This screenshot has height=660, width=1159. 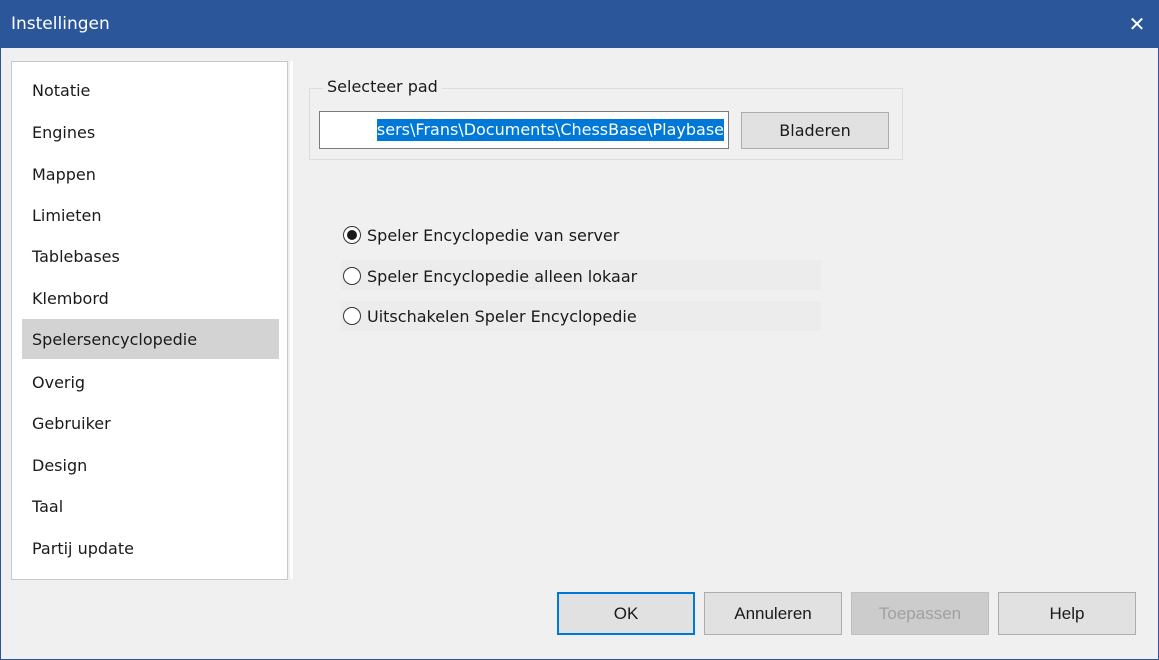 I want to click on path-input: sers\Frans\Documents\ChessBase\Playbase, so click(x=524, y=130).